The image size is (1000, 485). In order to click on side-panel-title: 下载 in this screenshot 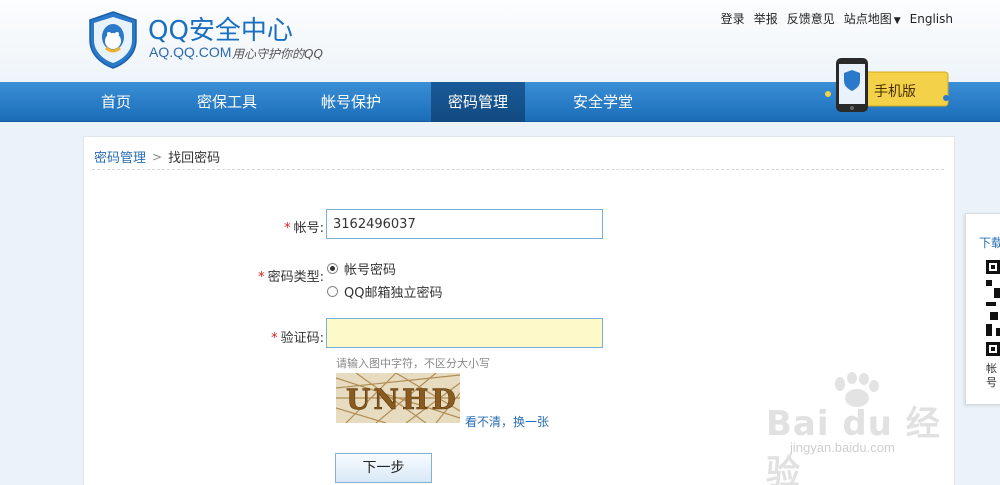, I will do `click(989, 243)`.